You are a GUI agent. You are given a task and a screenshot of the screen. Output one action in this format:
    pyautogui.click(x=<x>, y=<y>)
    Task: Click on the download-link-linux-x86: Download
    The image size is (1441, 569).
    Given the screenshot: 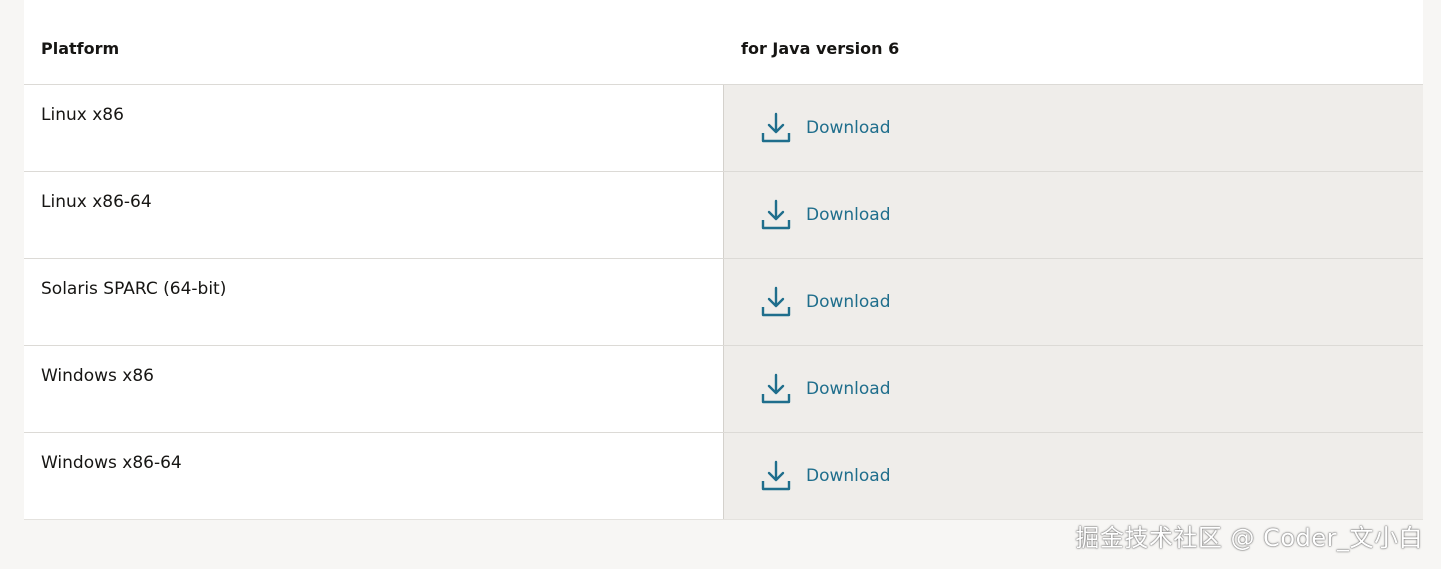 What is the action you would take?
    pyautogui.click(x=825, y=128)
    